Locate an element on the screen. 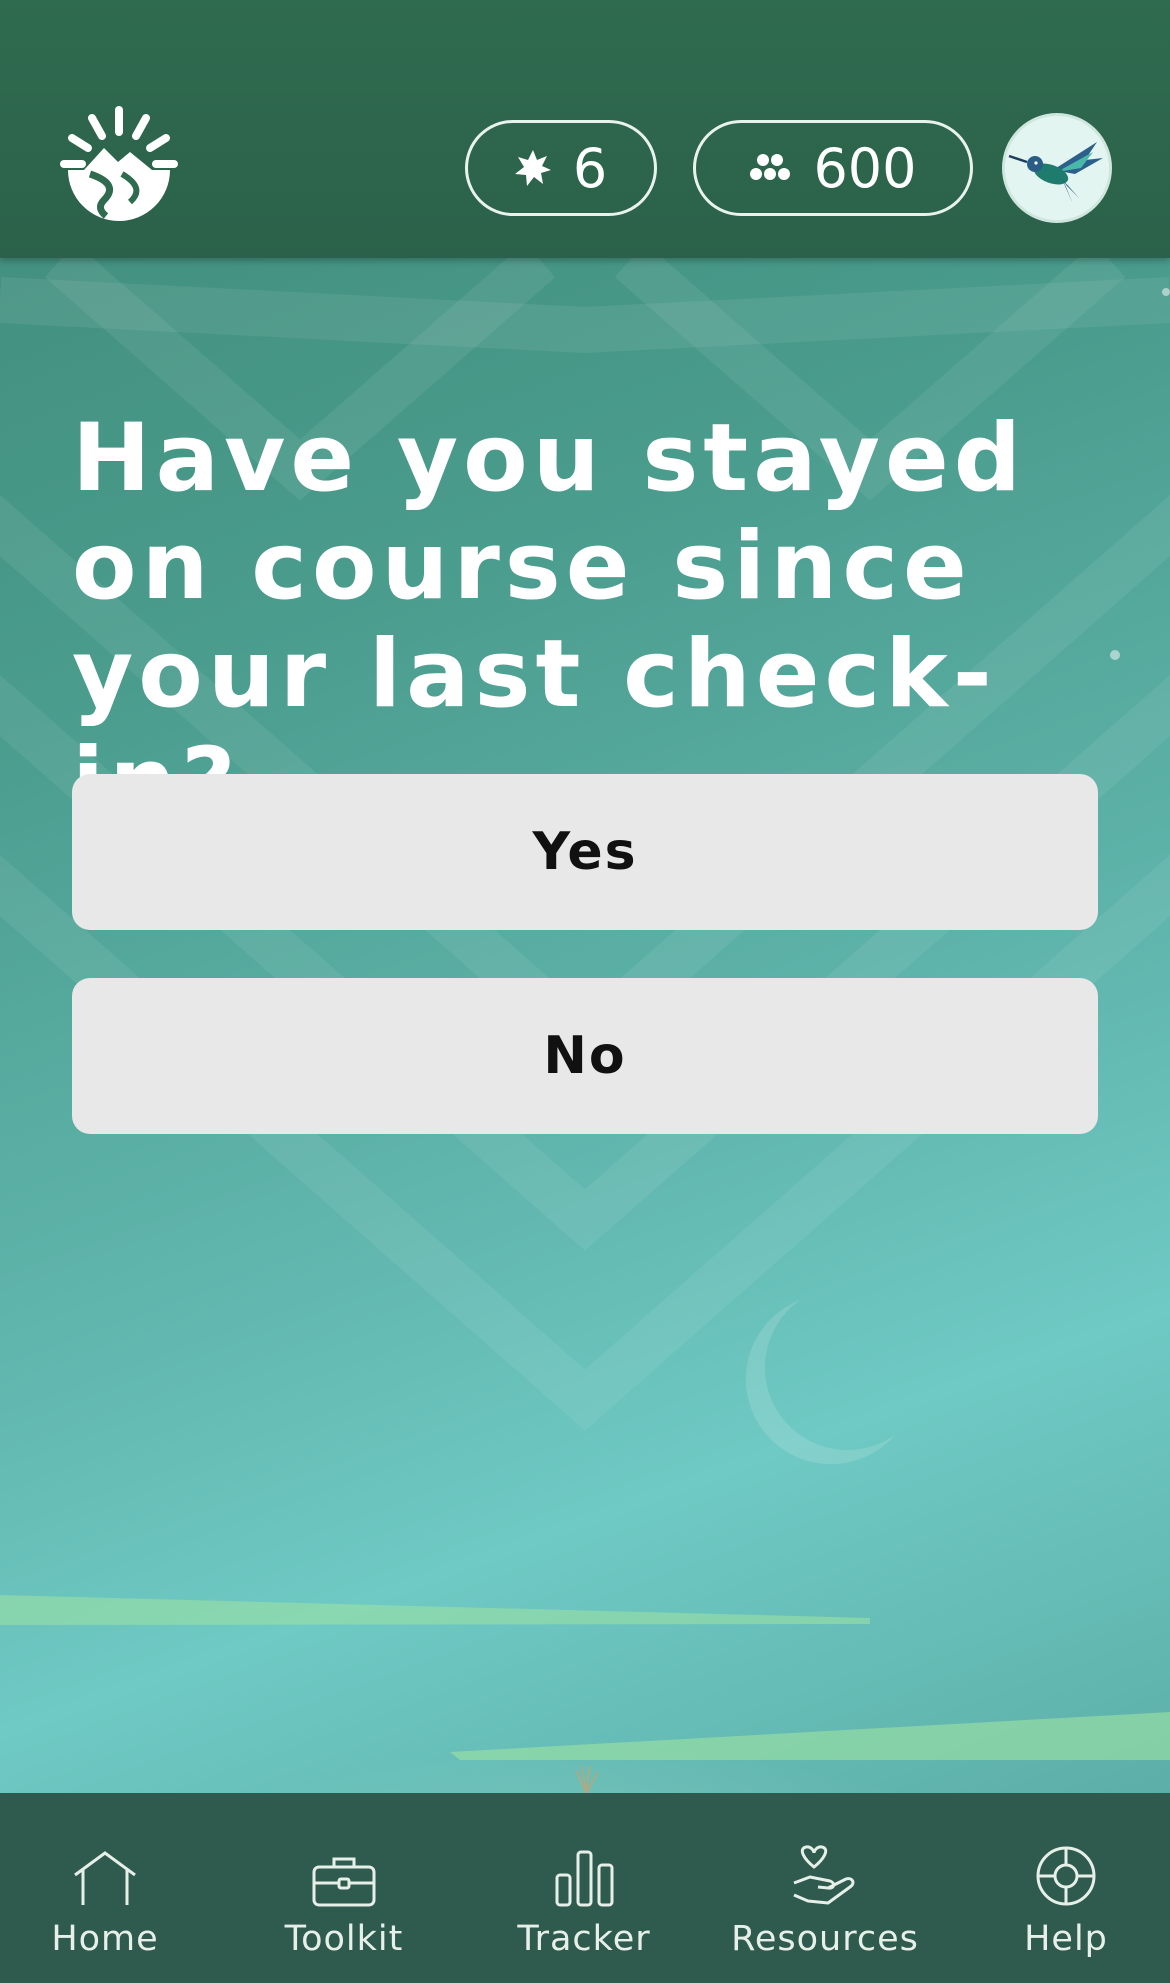 Image resolution: width=1170 pixels, height=1983 pixels. streak-value: 6 is located at coordinates (590, 168).